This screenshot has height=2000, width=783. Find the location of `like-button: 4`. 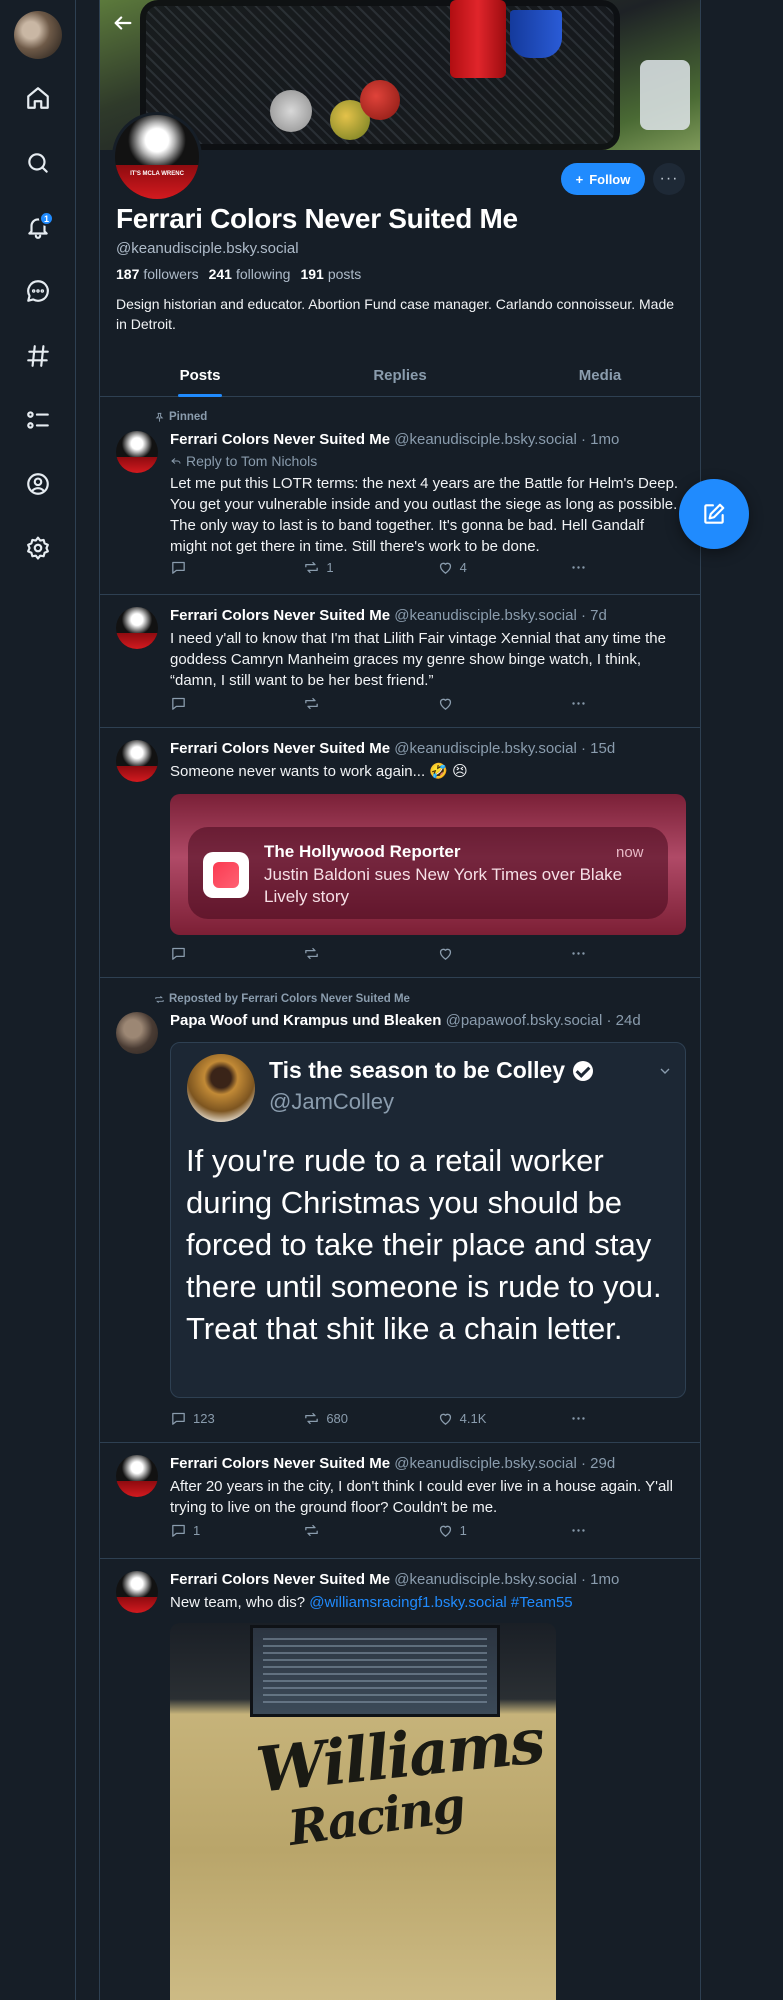

like-button: 4 is located at coordinates (487, 567).